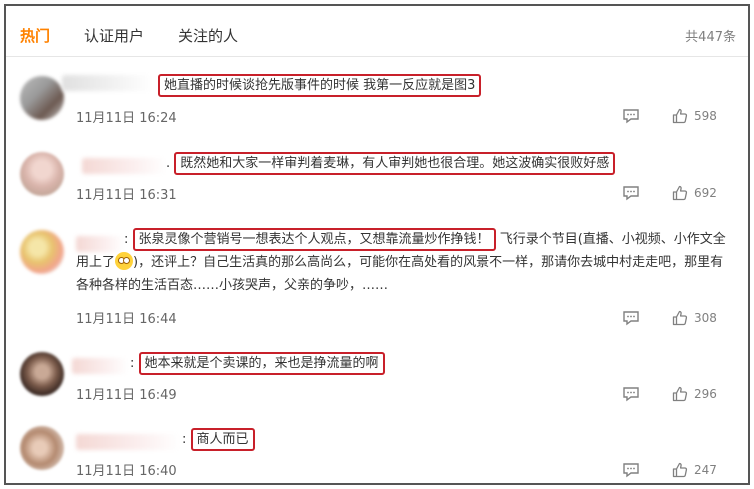  I want to click on comment-text: . 既然她和大家一样审判着麦琳，有人审判她也很合理。她这波确实很败好感, so click(450, 163).